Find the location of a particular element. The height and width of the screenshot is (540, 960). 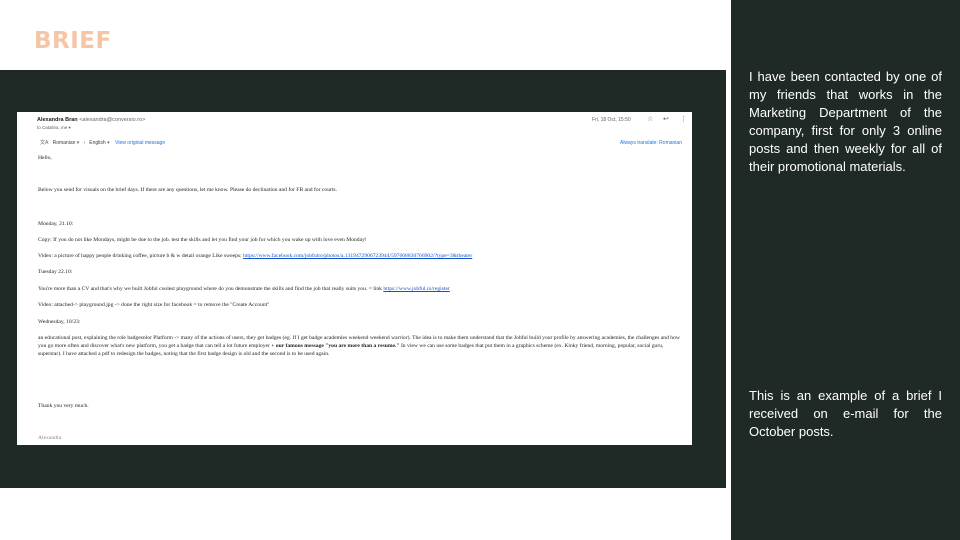

sender-address: <alexandra@conversio.ro> is located at coordinates (112, 120).